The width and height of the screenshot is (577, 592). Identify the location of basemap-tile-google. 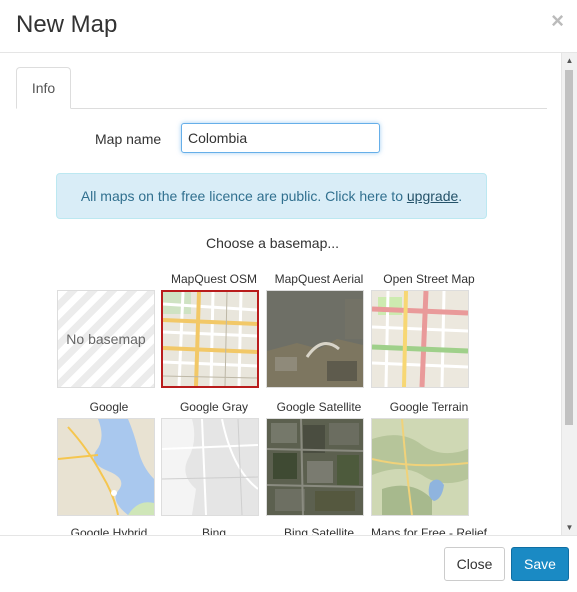
(106, 467).